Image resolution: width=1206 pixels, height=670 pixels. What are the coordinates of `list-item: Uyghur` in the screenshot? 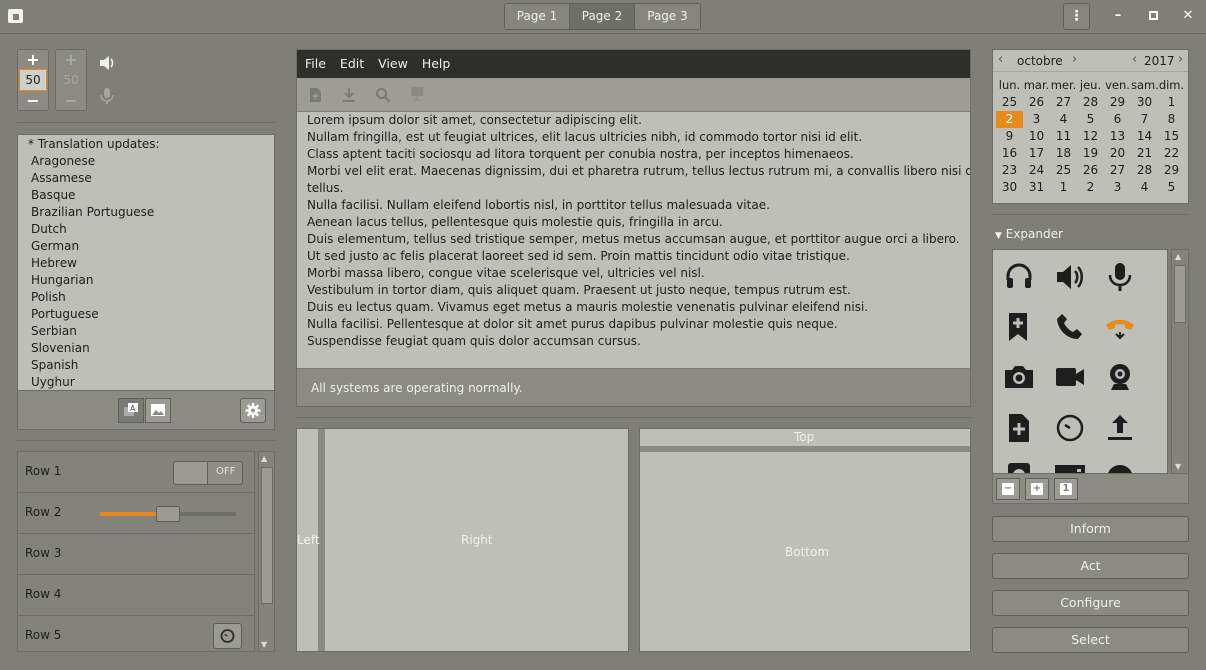 It's located at (146, 382).